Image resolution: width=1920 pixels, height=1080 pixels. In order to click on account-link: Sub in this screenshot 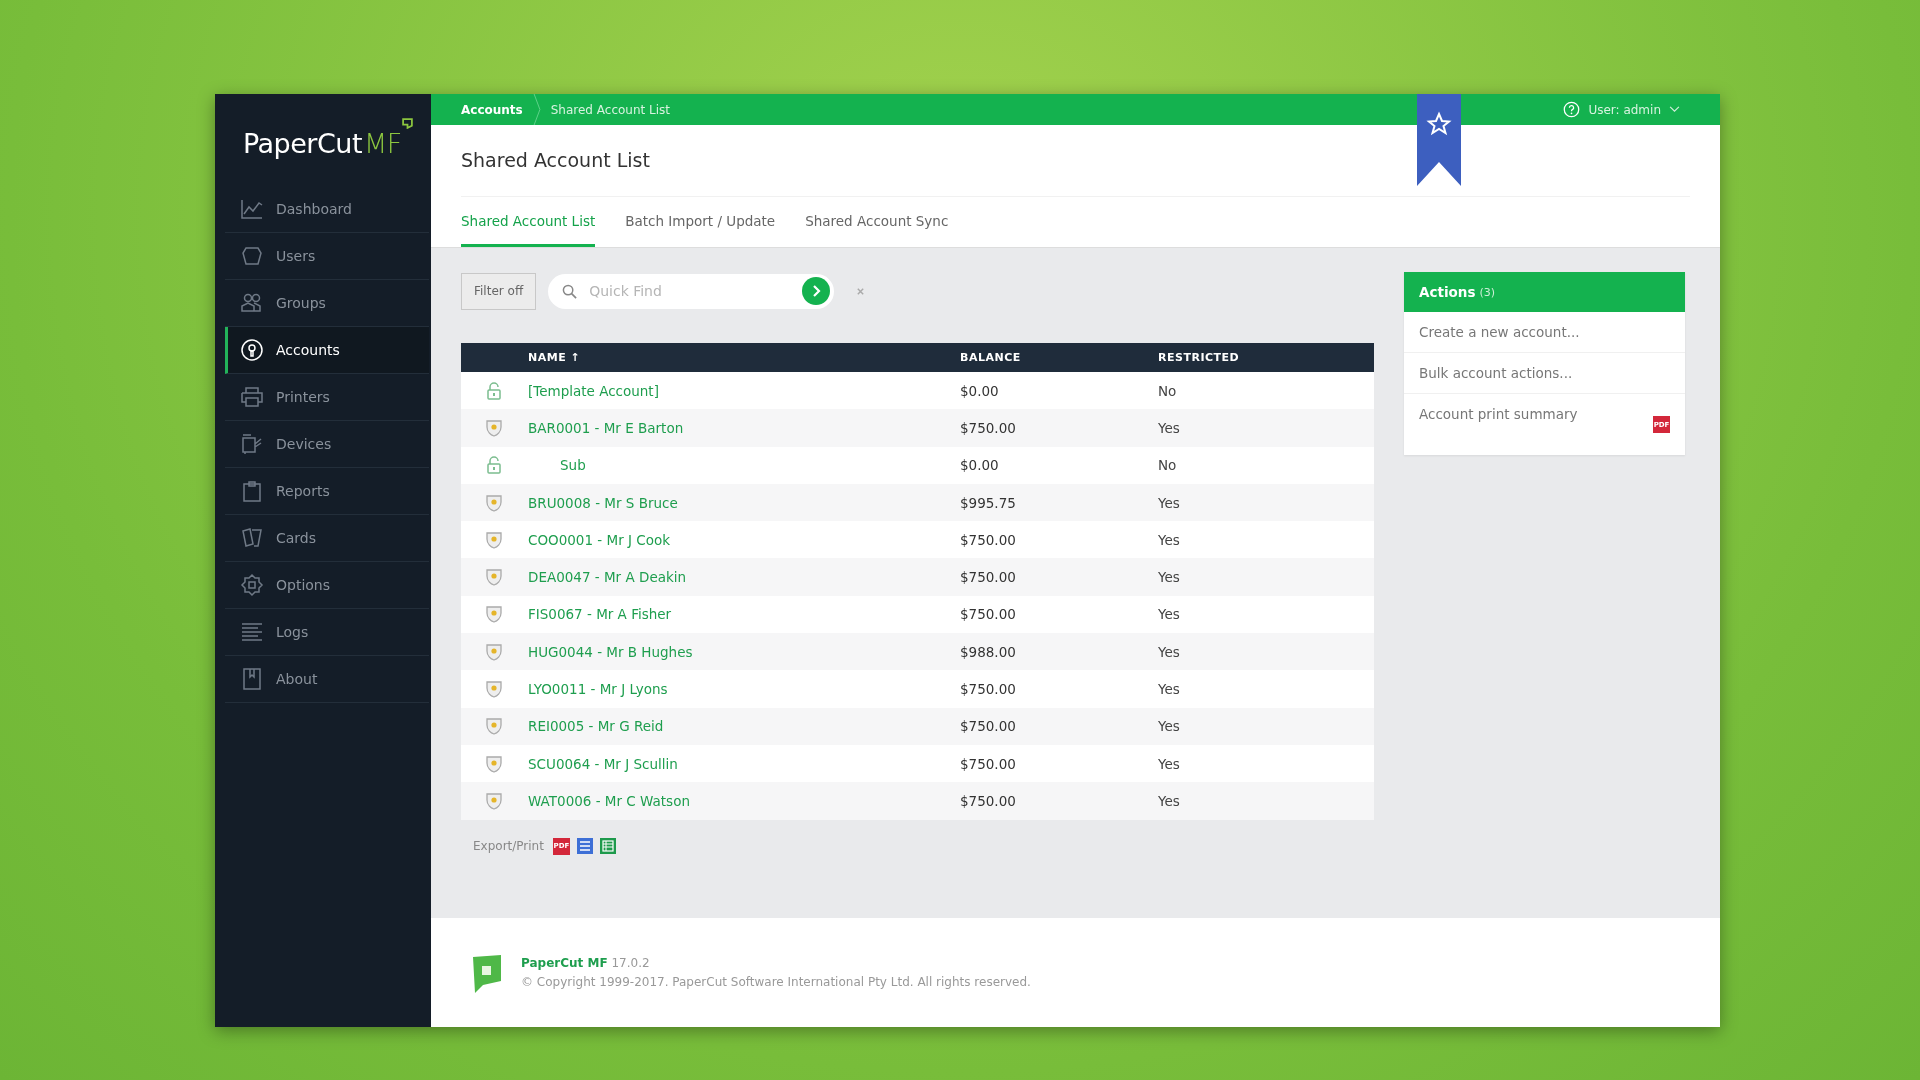, I will do `click(573, 465)`.